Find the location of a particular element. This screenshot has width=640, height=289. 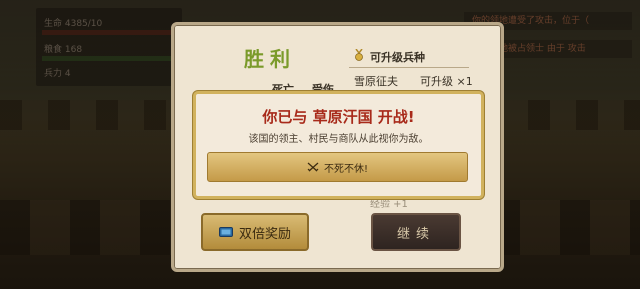

fight-to-death-button: 不死不休! is located at coordinates (337, 167).